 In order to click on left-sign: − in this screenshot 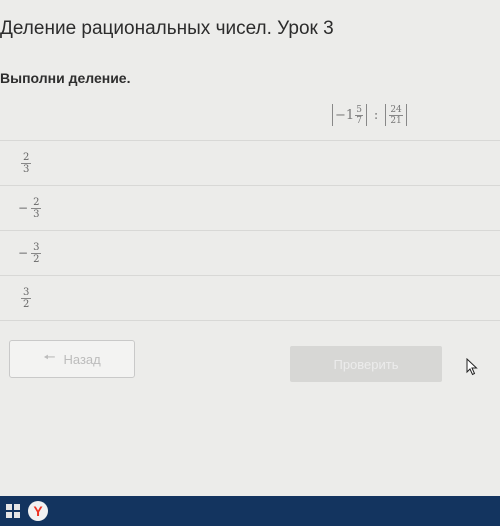, I will do `click(340, 115)`.